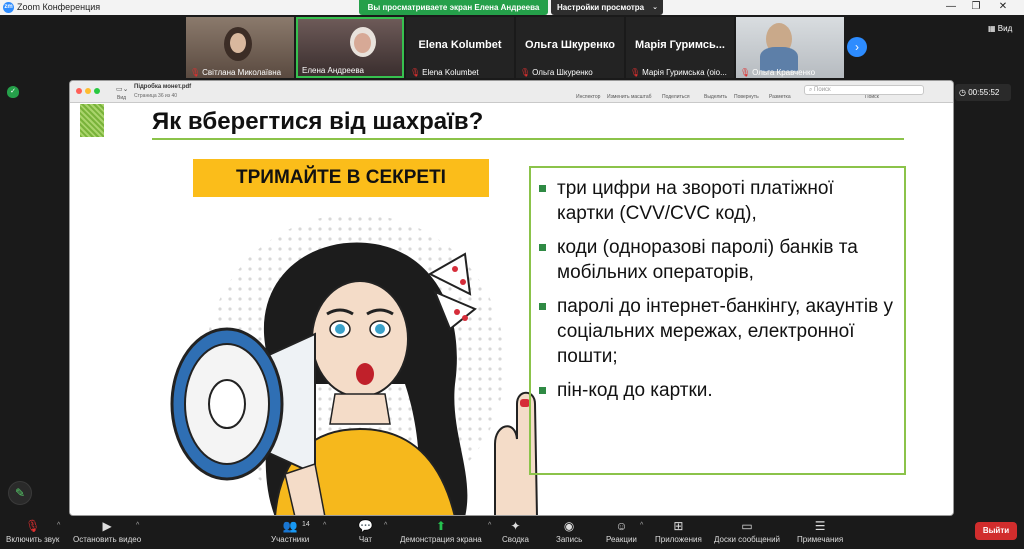 The image size is (1024, 549). What do you see at coordinates (20, 493) in the screenshot?
I see `annotate-pen-icon: ✎` at bounding box center [20, 493].